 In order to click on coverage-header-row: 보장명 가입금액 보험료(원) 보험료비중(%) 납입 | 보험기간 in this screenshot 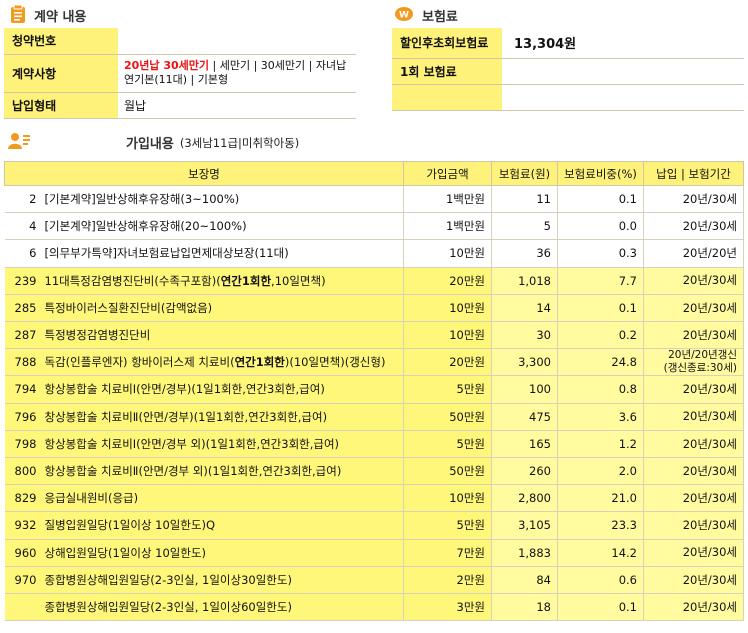, I will do `click(374, 173)`.